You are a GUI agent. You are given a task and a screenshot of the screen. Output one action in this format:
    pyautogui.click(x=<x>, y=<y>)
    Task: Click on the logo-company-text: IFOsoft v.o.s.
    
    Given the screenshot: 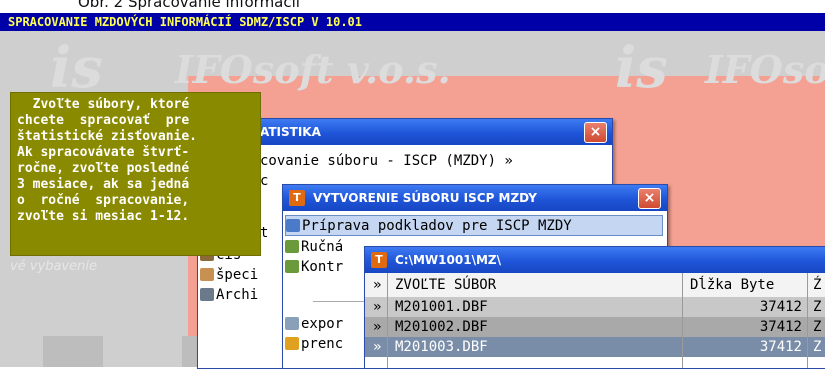 What is the action you would take?
    pyautogui.click(x=313, y=69)
    